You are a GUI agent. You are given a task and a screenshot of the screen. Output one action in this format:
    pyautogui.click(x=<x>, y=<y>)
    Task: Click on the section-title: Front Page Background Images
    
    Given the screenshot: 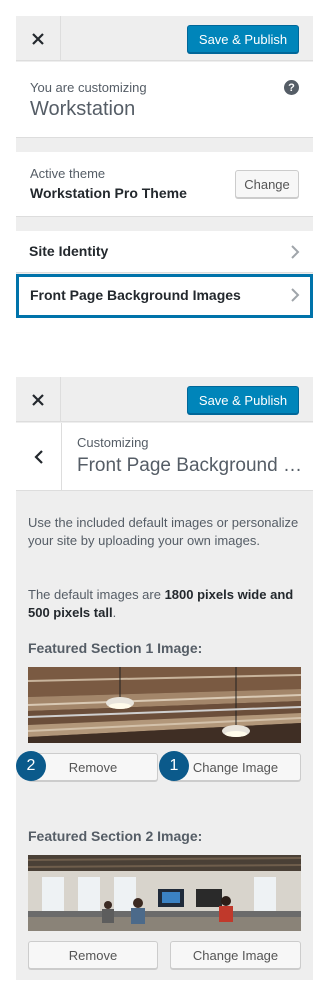 What is the action you would take?
    pyautogui.click(x=190, y=465)
    